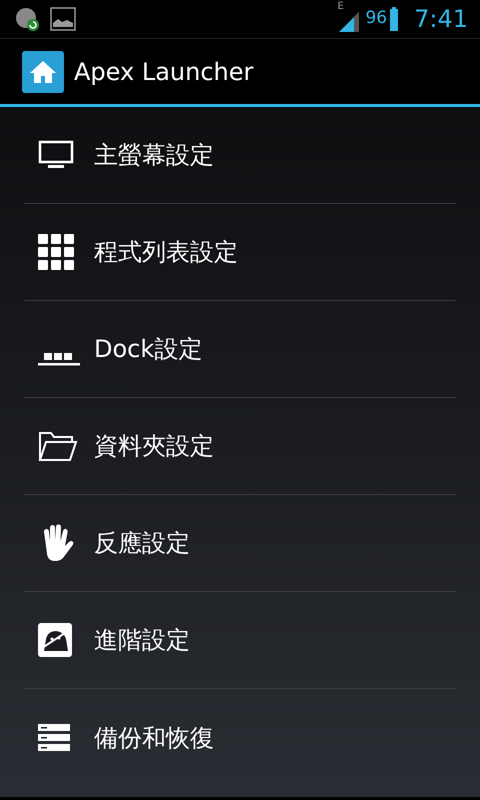 The width and height of the screenshot is (480, 800). I want to click on image-icon, so click(63, 19).